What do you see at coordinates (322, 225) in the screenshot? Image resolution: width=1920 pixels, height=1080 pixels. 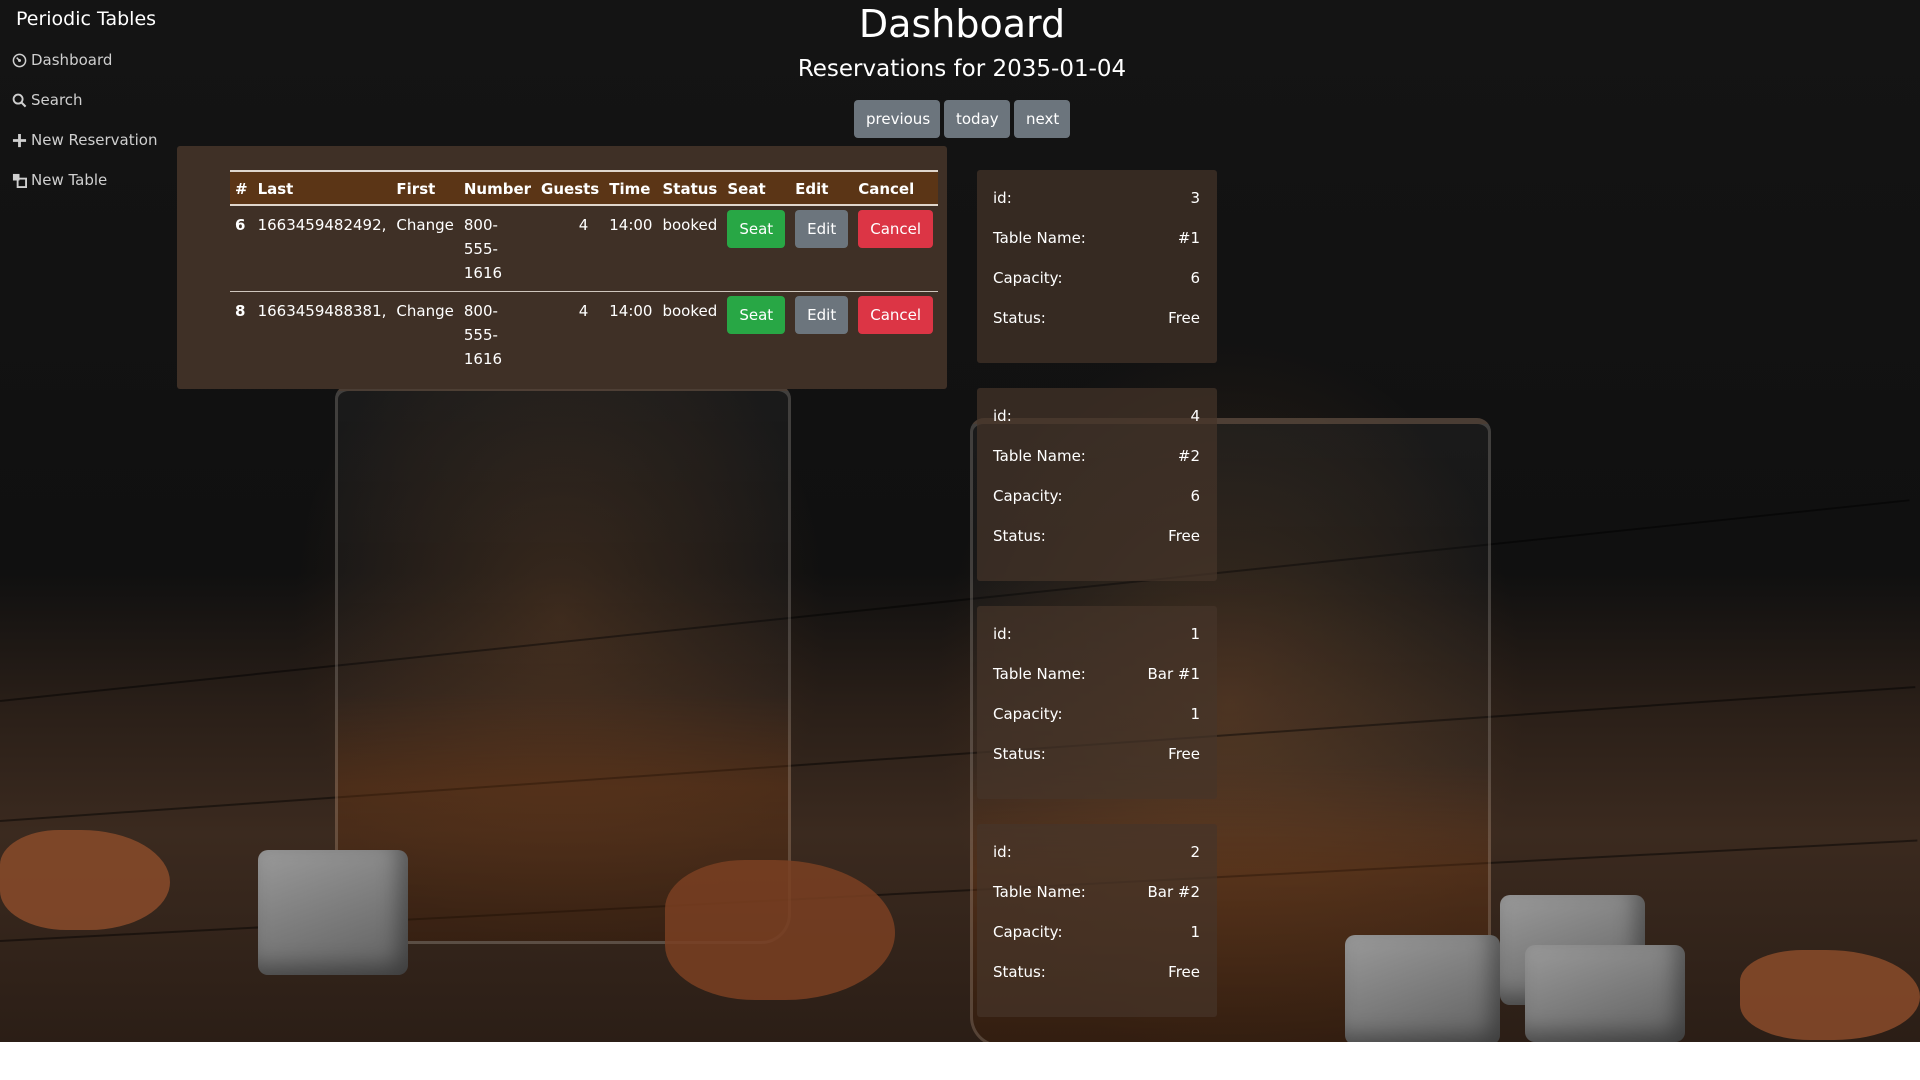 I see `reservation-last: 1663459482492,` at bounding box center [322, 225].